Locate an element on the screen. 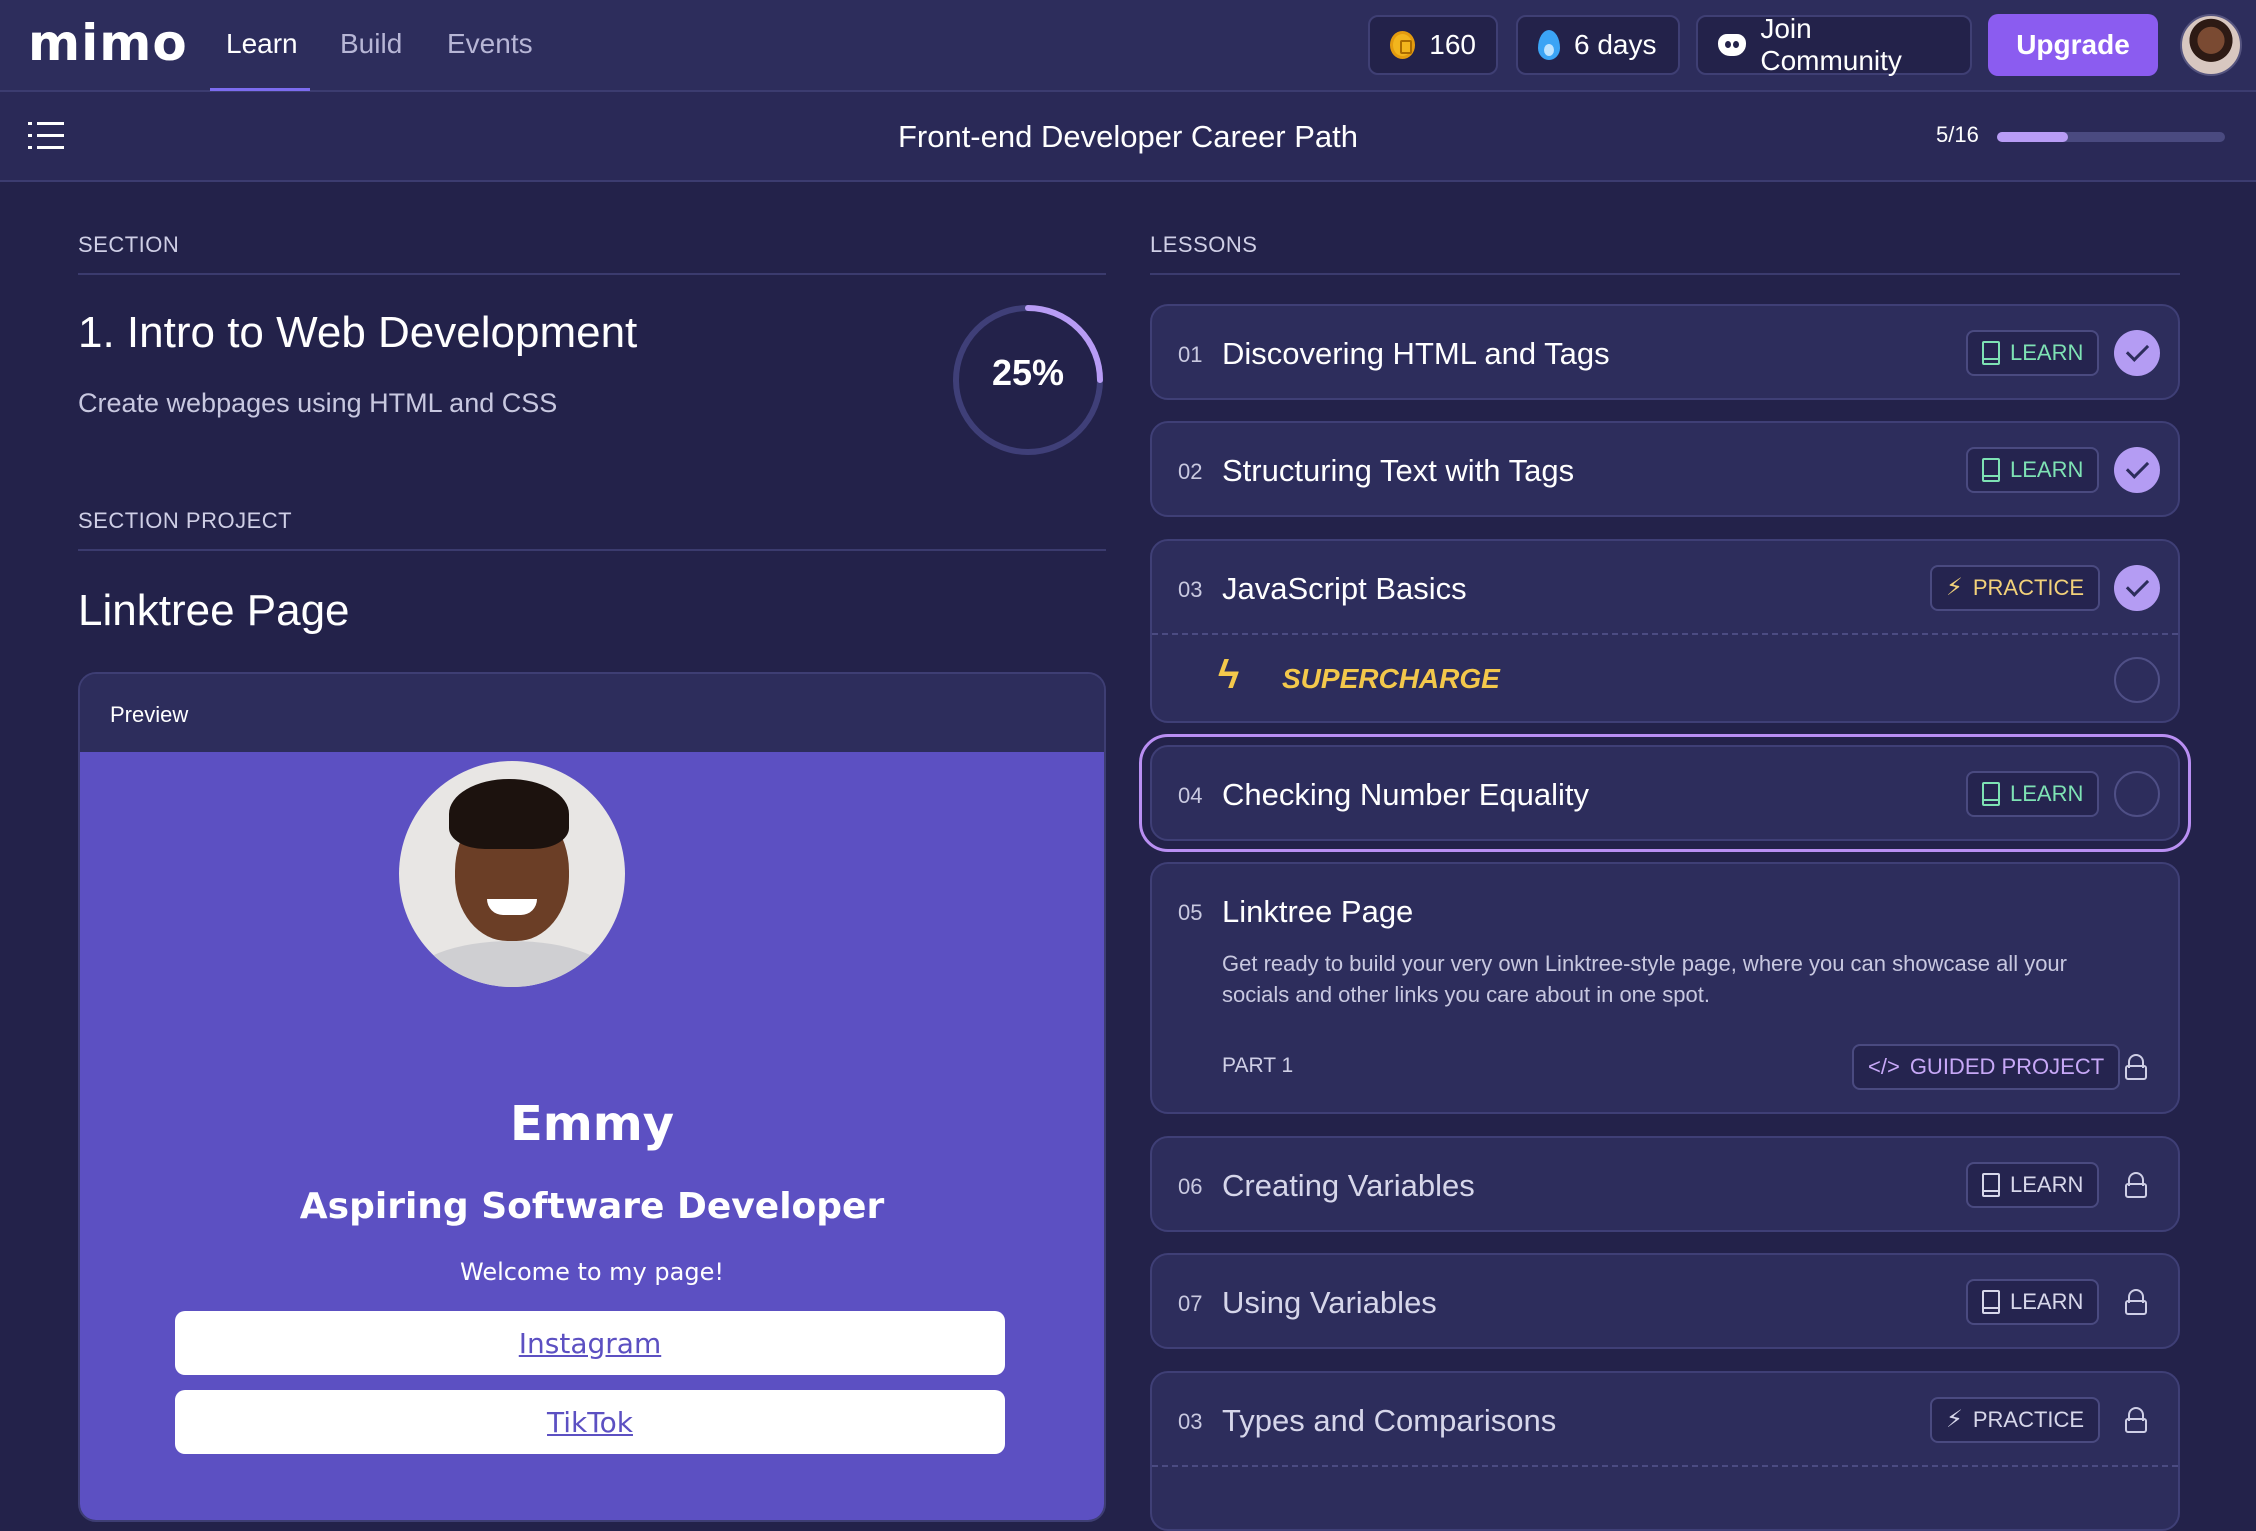 This screenshot has width=2256, height=1531. lessons-label: LESSONS is located at coordinates (1204, 244).